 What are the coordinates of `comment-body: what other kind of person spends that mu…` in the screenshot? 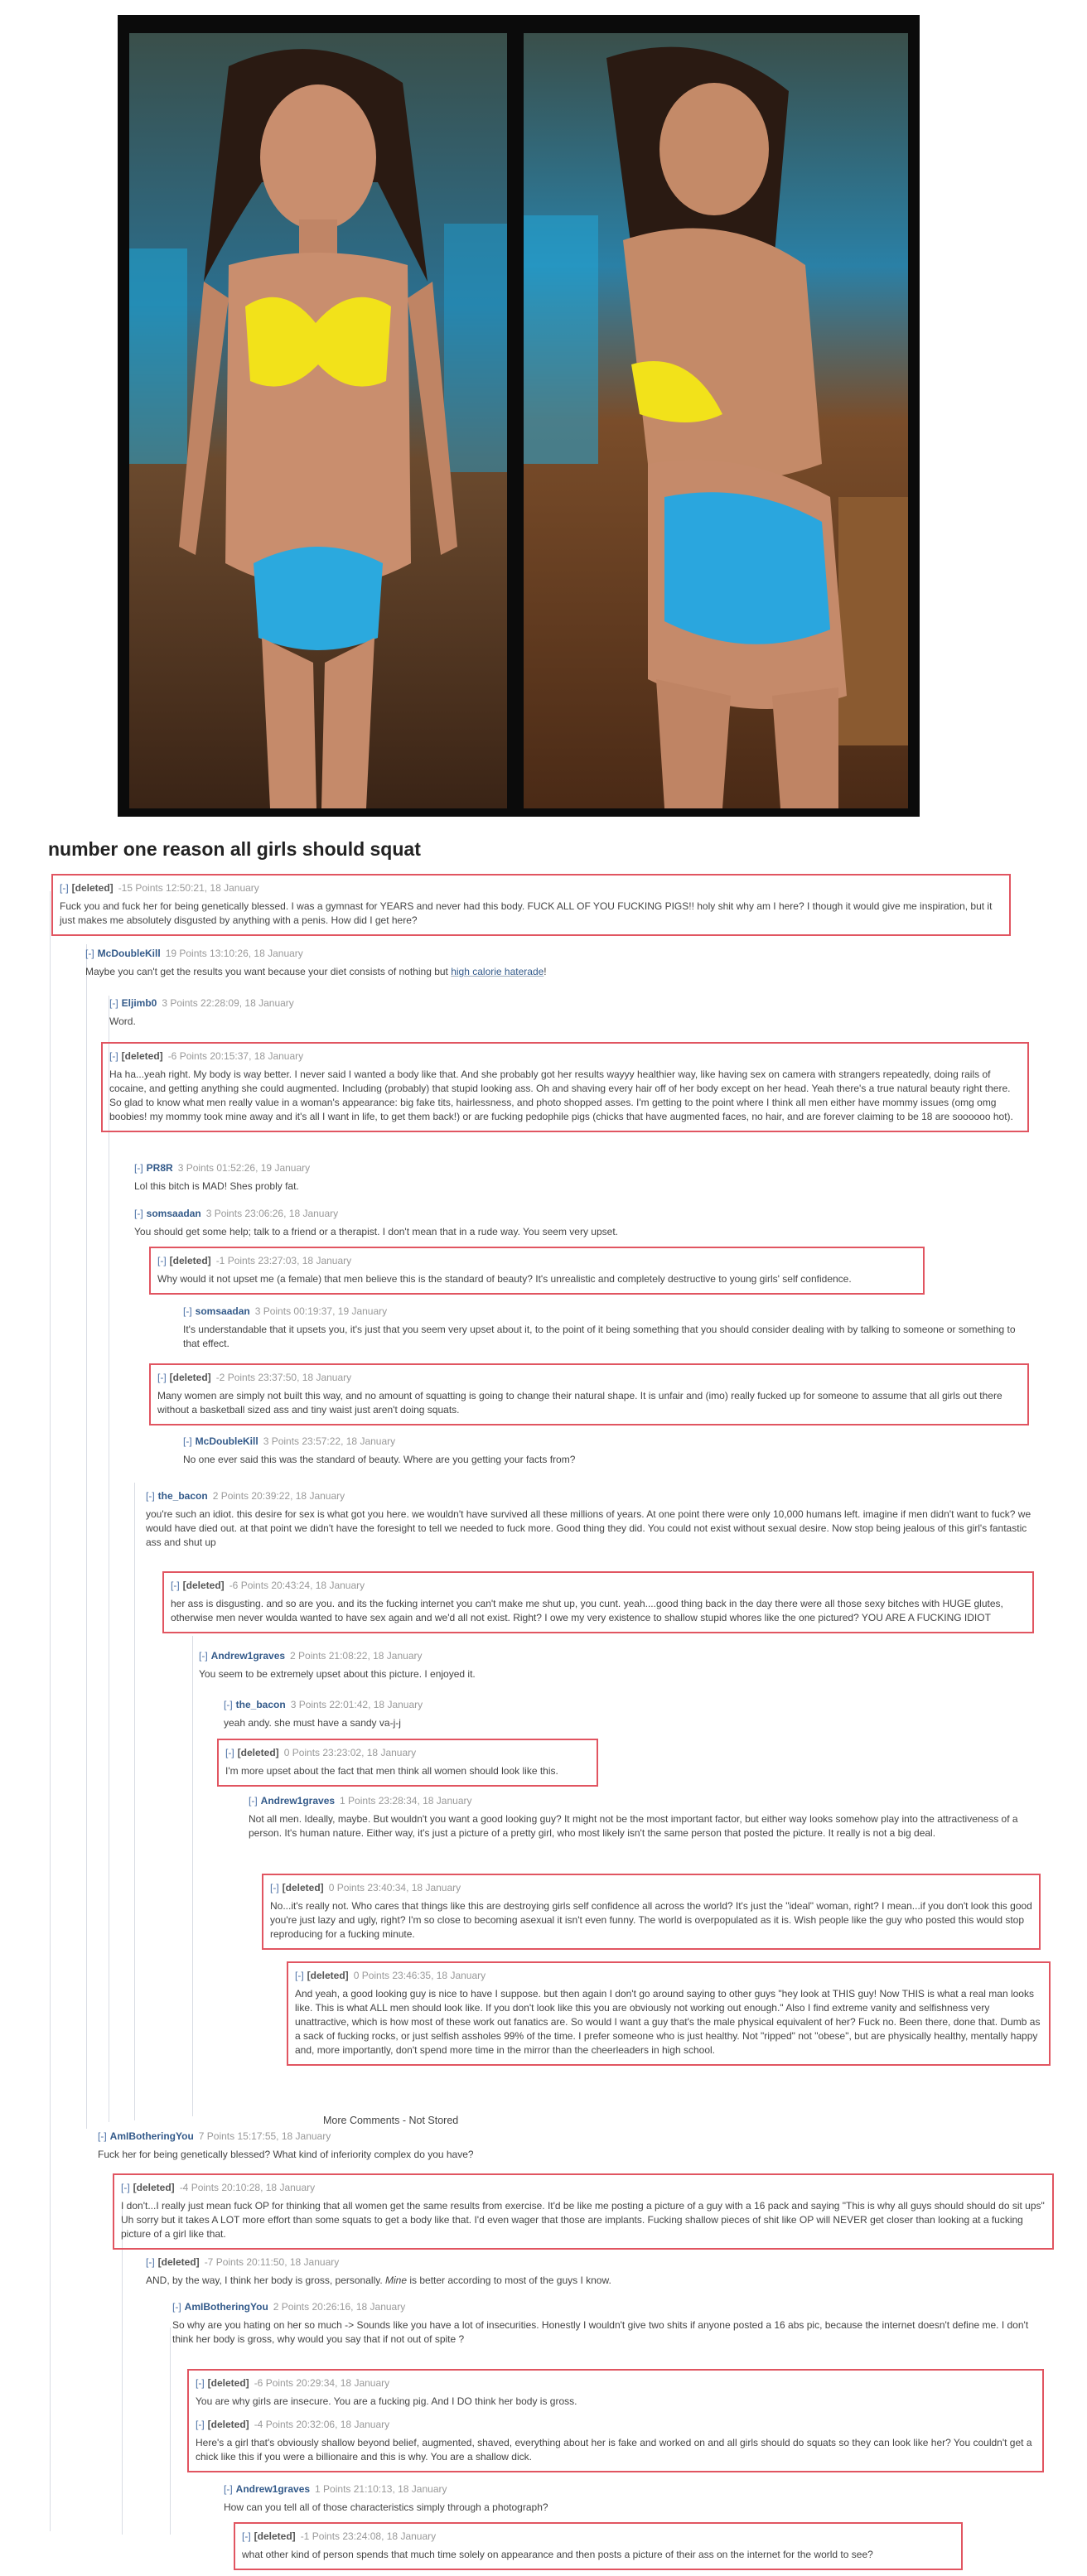 It's located at (557, 2554).